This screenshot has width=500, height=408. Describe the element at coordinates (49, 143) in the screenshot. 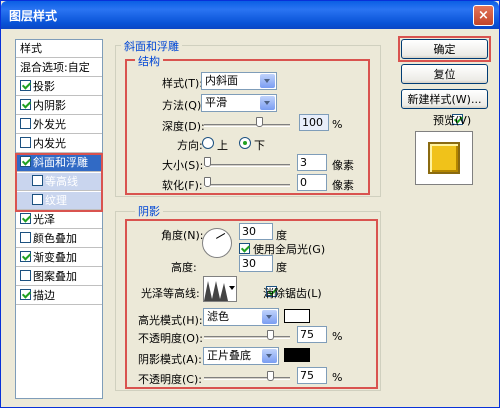

I see `style-list-label: 内发光` at that location.